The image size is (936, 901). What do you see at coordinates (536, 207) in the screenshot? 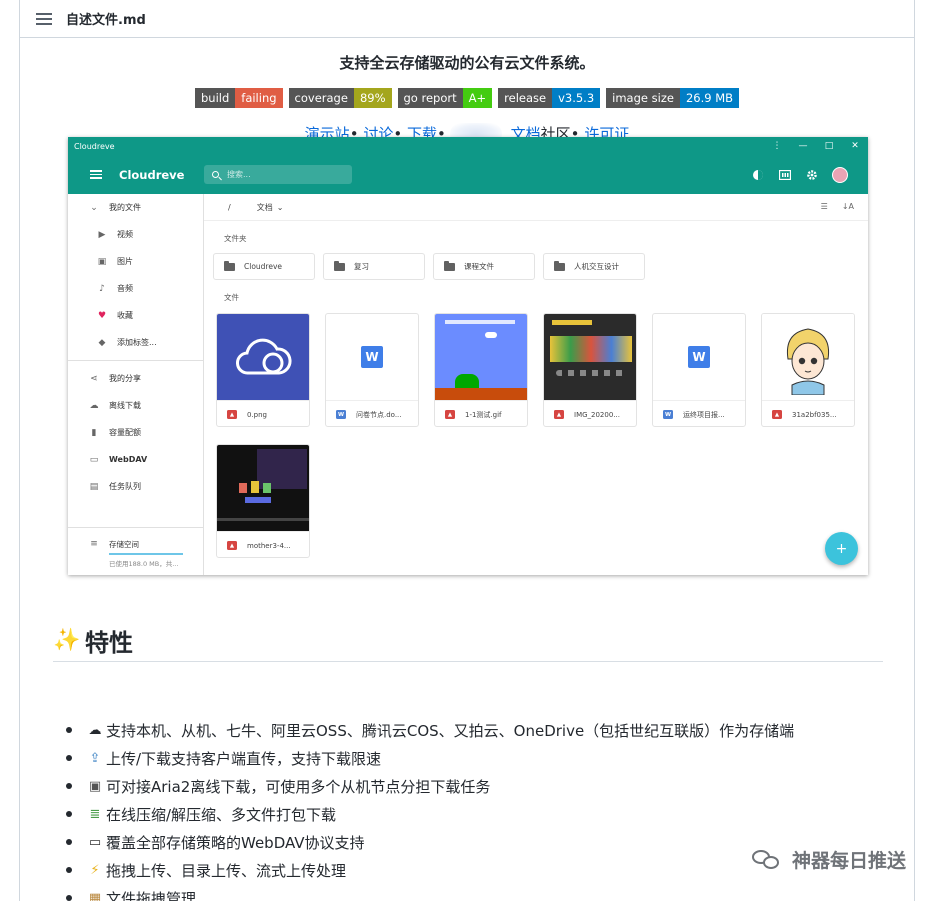
I see `breadcrumb: / 文档 ⌄` at bounding box center [536, 207].